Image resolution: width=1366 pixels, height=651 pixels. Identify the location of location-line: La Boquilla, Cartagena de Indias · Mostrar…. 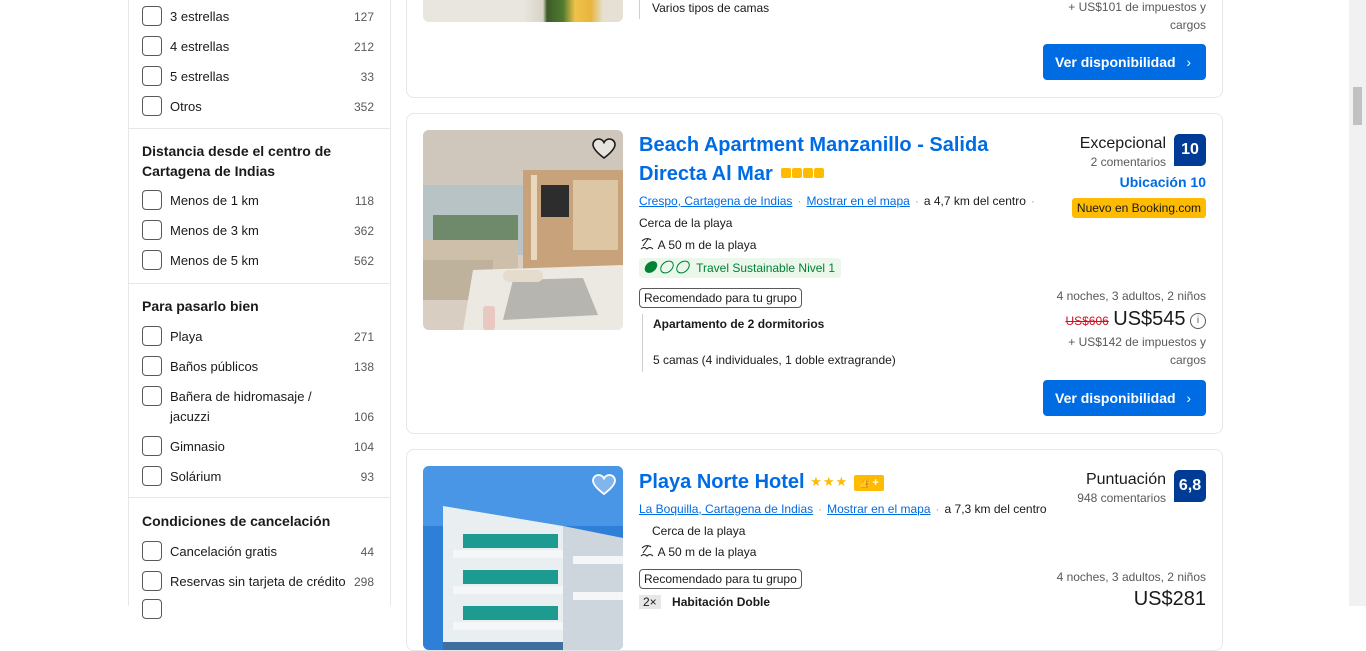
(859, 509).